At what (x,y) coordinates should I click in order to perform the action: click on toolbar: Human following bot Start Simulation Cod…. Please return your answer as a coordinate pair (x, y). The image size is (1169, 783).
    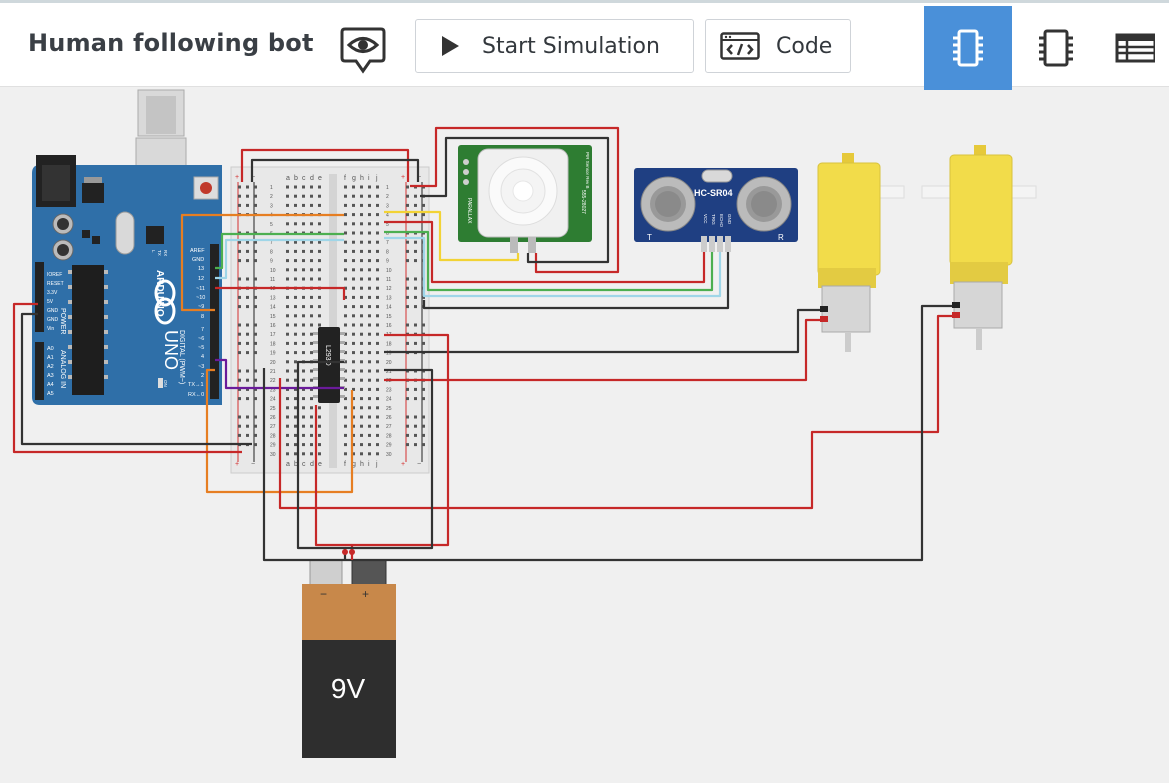
    Looking at the image, I should click on (584, 45).